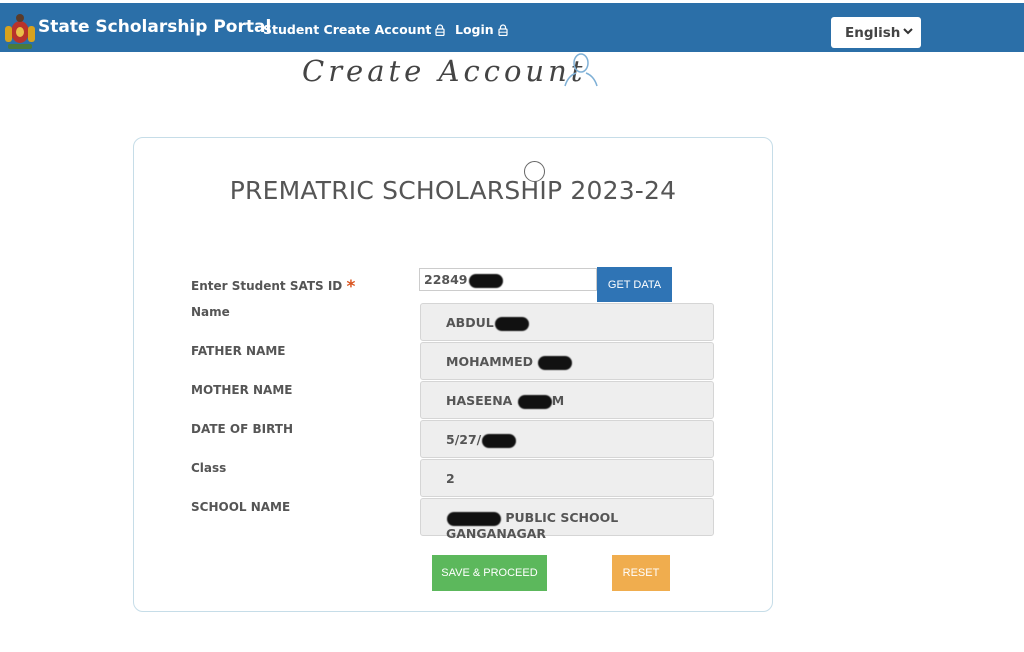 This screenshot has height=652, width=1024. Describe the element at coordinates (267, 286) in the screenshot. I see `label-text: Enter Student SATS ID` at that location.